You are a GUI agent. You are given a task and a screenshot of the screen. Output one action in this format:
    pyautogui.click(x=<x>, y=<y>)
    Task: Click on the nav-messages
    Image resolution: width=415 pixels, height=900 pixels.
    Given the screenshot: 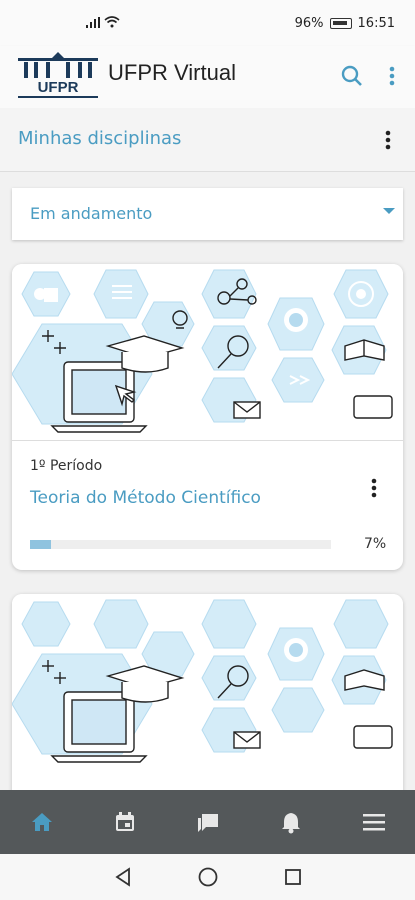 What is the action you would take?
    pyautogui.click(x=208, y=822)
    